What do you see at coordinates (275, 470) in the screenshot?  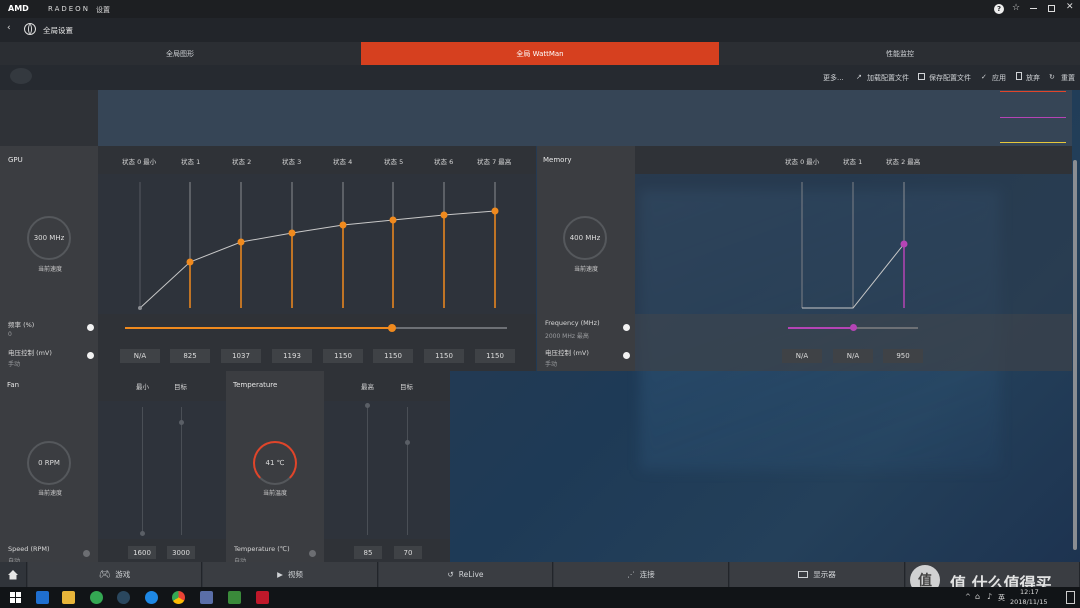 I see `temperature-gauge-cell: 41 ℃ 当前温度` at bounding box center [275, 470].